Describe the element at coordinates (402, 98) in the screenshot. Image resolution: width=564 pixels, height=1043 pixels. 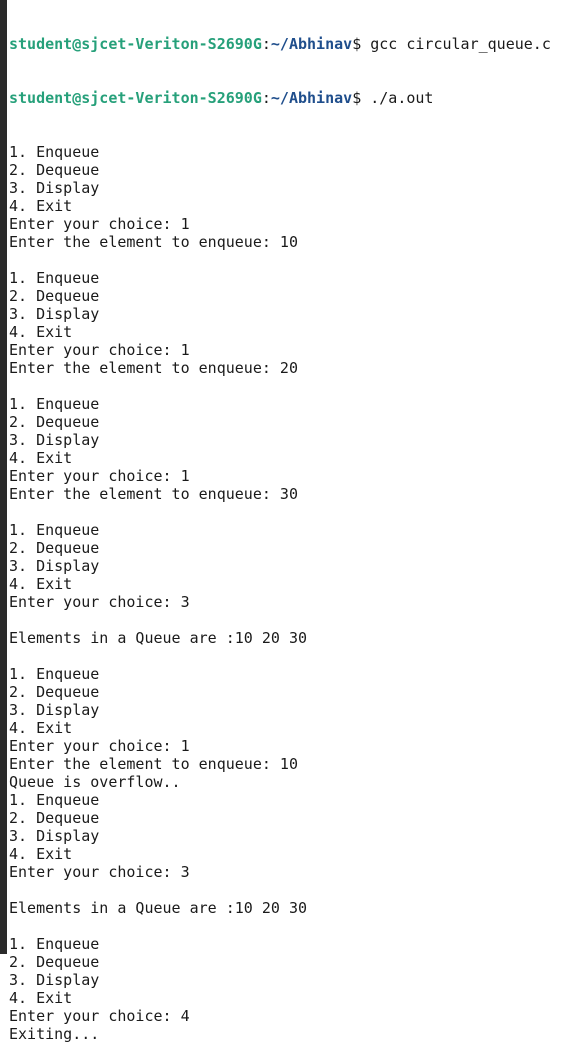
I see `command: ./a.out` at that location.